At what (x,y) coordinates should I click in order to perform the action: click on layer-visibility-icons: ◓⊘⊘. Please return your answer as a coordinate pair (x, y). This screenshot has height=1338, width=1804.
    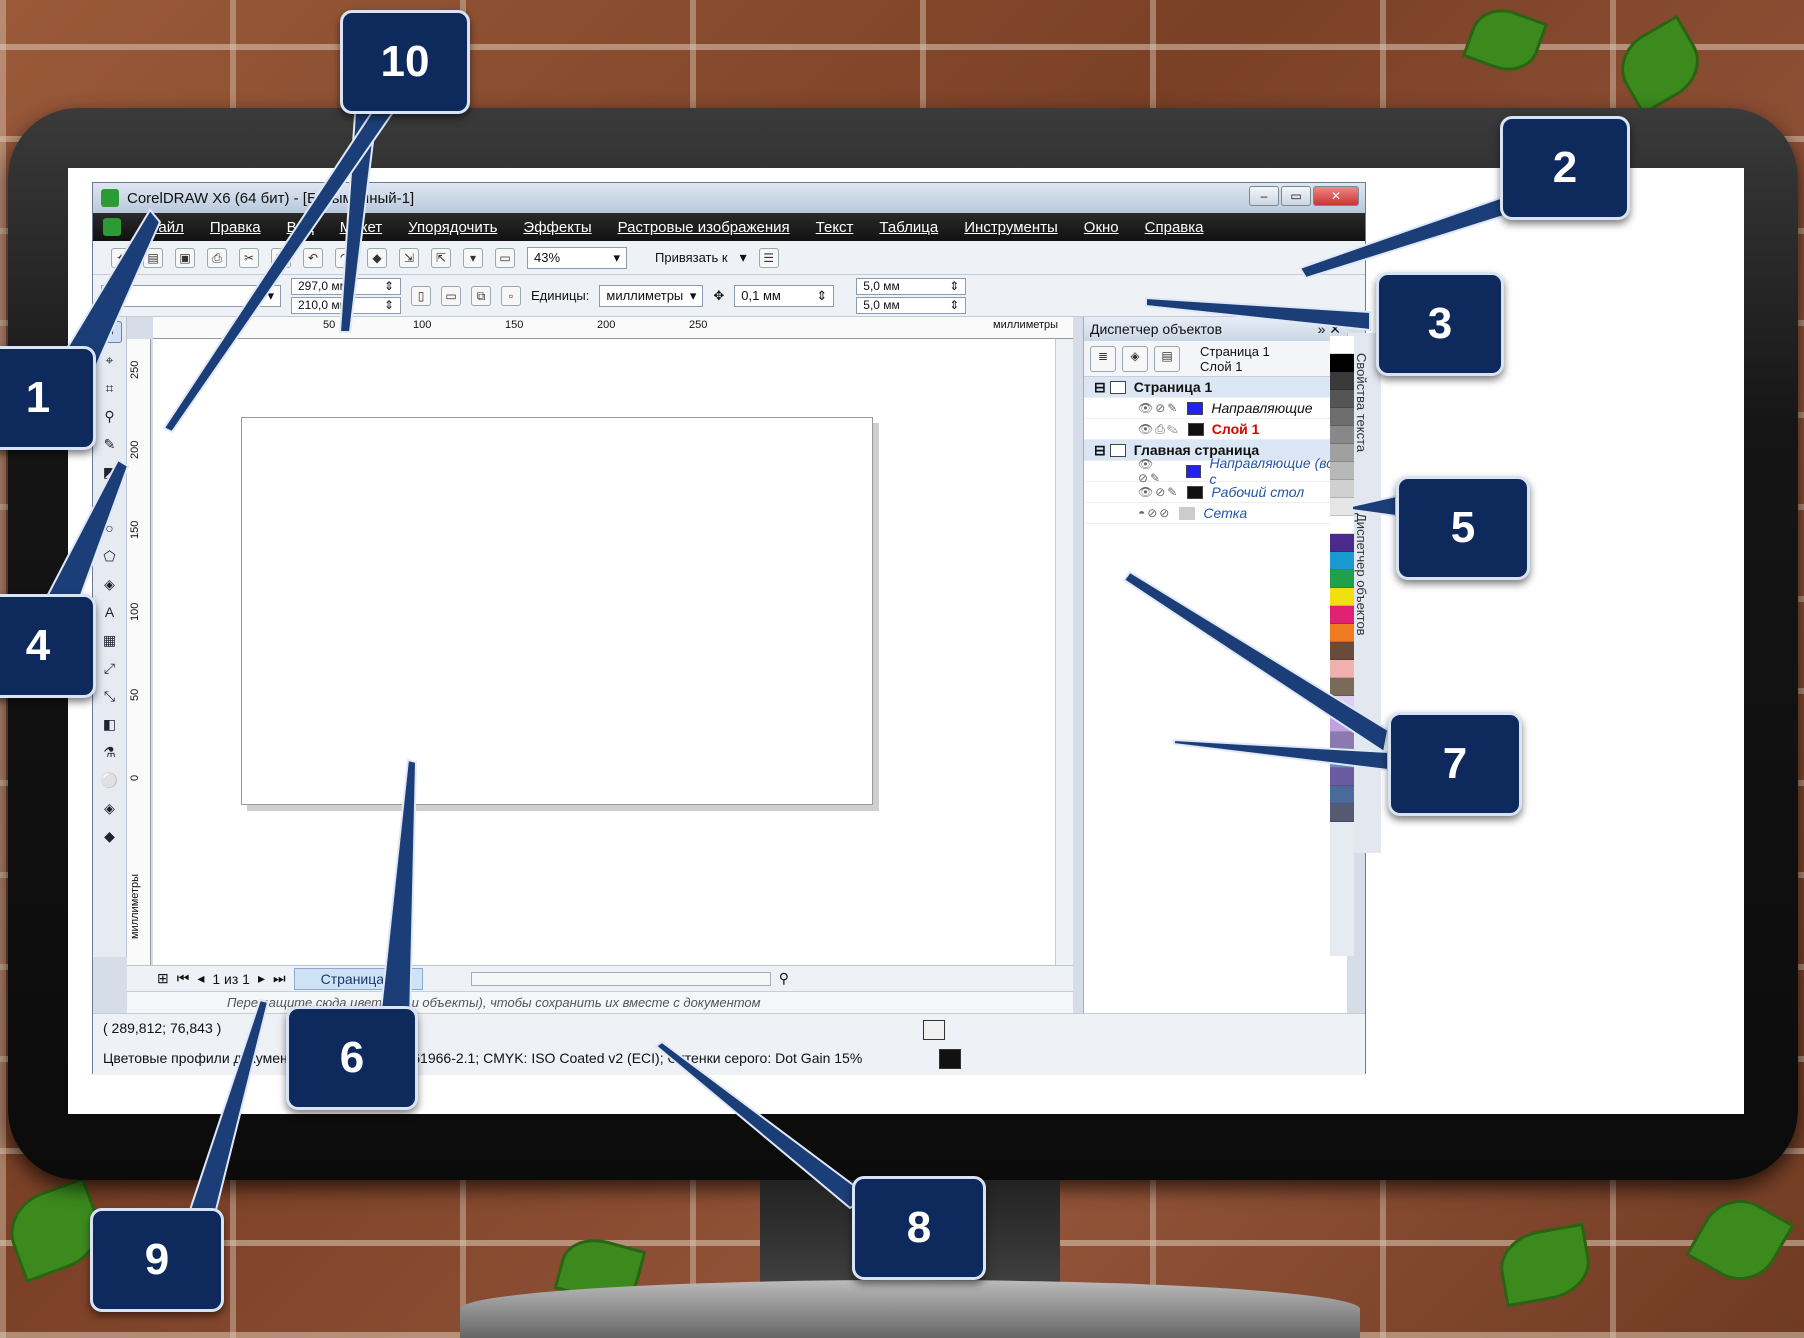
    Looking at the image, I should click on (1154, 513).